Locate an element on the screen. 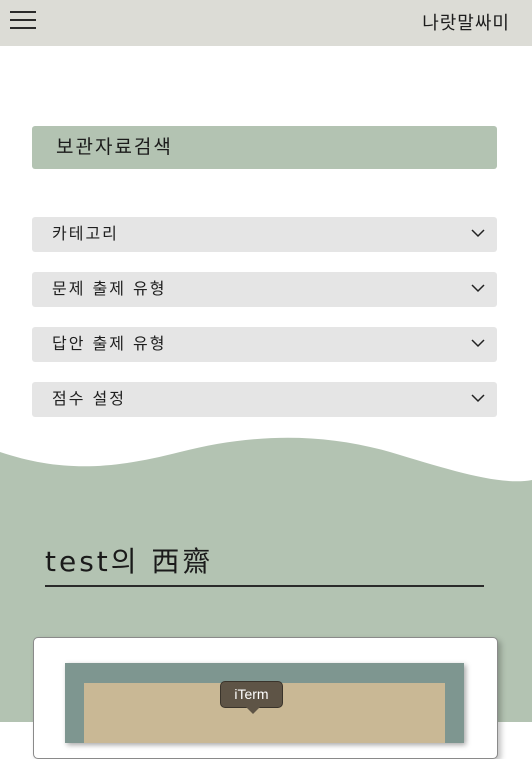 The image size is (532, 759). study-title: test의 西齋 is located at coordinates (129, 561).